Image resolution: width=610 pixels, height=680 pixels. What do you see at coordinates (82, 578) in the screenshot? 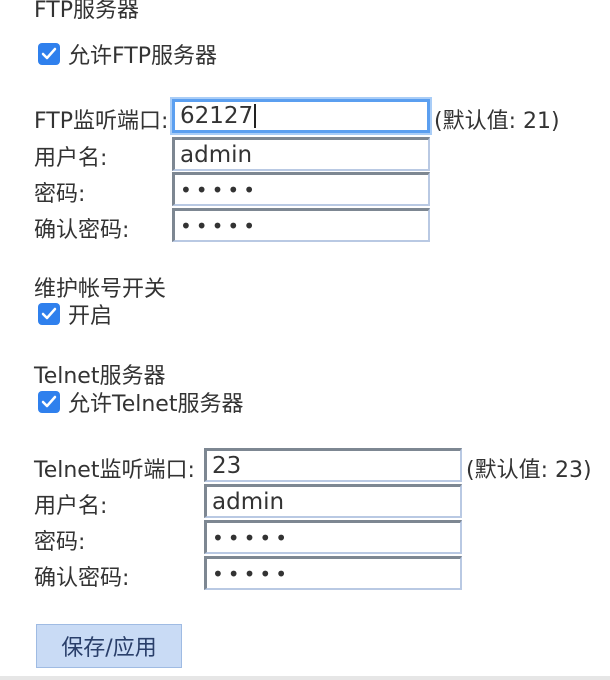
I see `telnet-confirm-label: 确认密码:` at bounding box center [82, 578].